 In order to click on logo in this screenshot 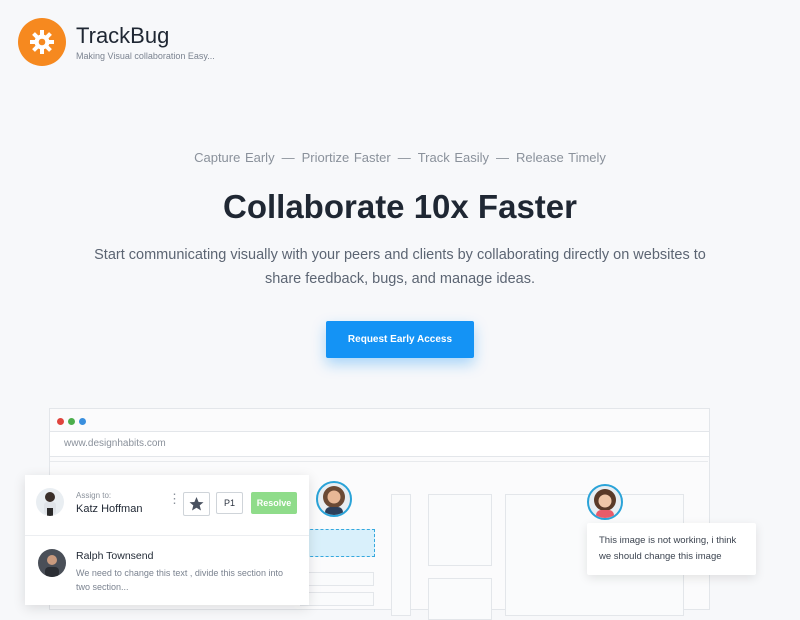, I will do `click(42, 42)`.